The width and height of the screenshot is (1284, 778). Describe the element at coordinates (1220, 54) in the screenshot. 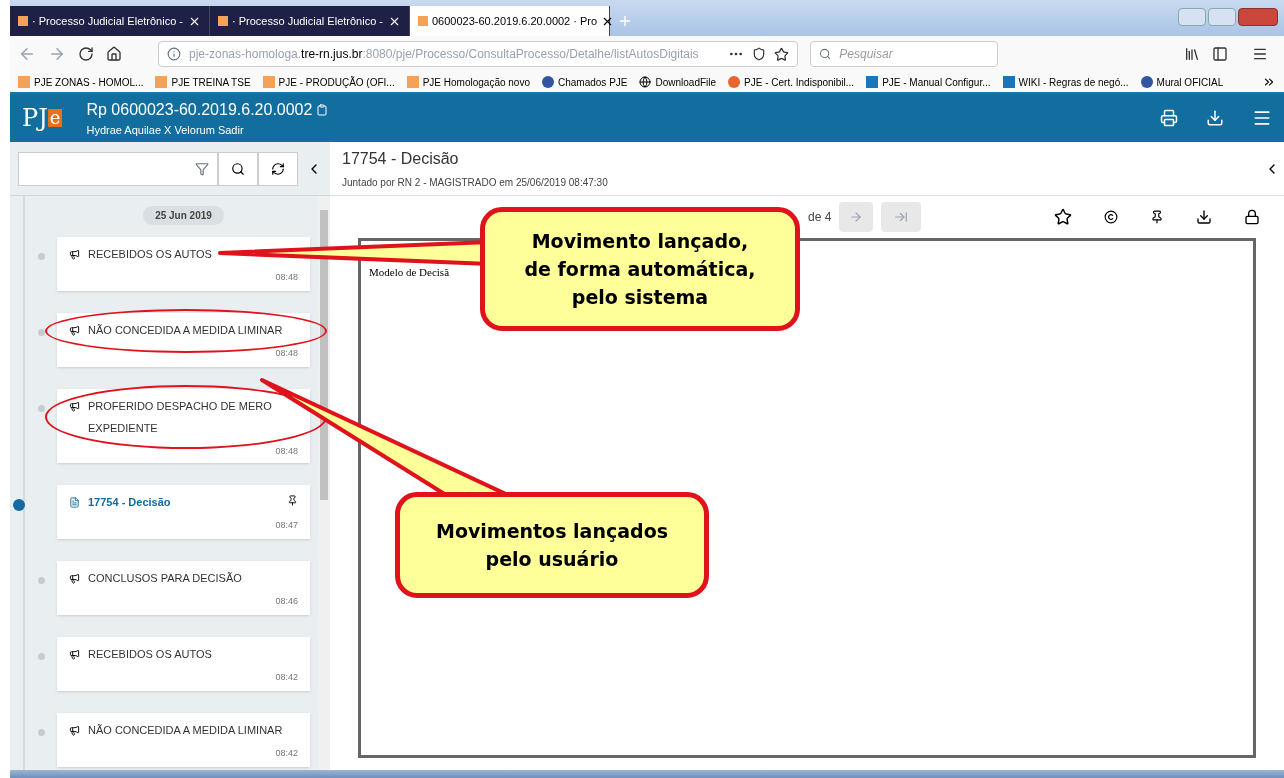

I see `sidebar-icon` at that location.